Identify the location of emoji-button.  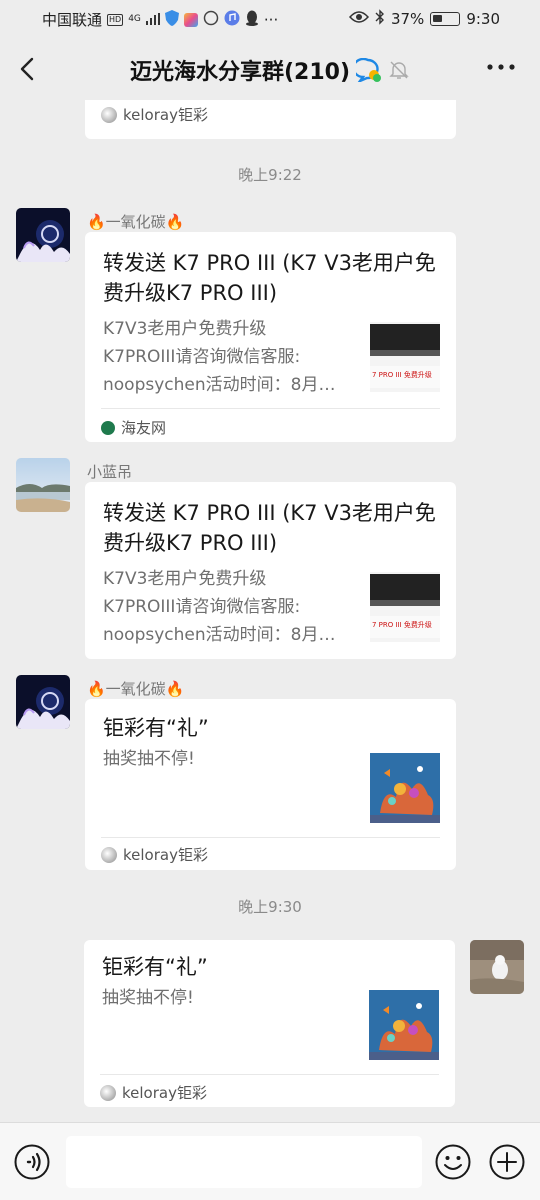
(453, 1162).